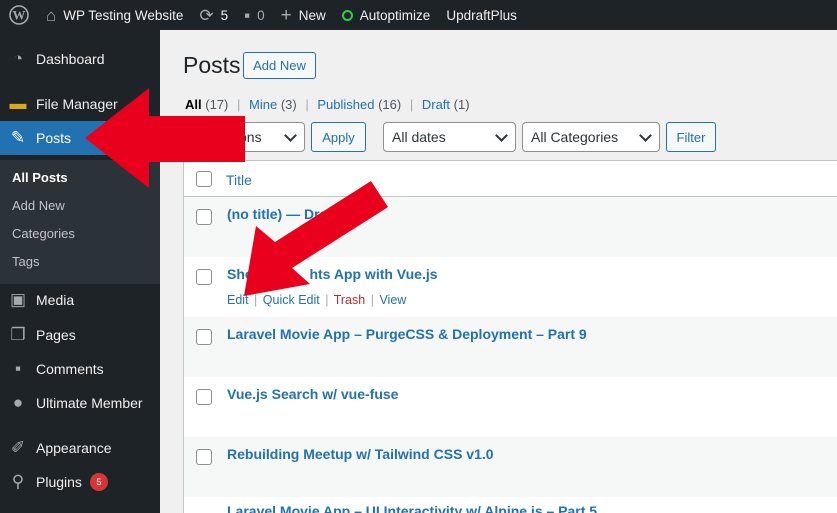 The width and height of the screenshot is (837, 513). Describe the element at coordinates (204, 179) in the screenshot. I see `select-all-checkbox` at that location.